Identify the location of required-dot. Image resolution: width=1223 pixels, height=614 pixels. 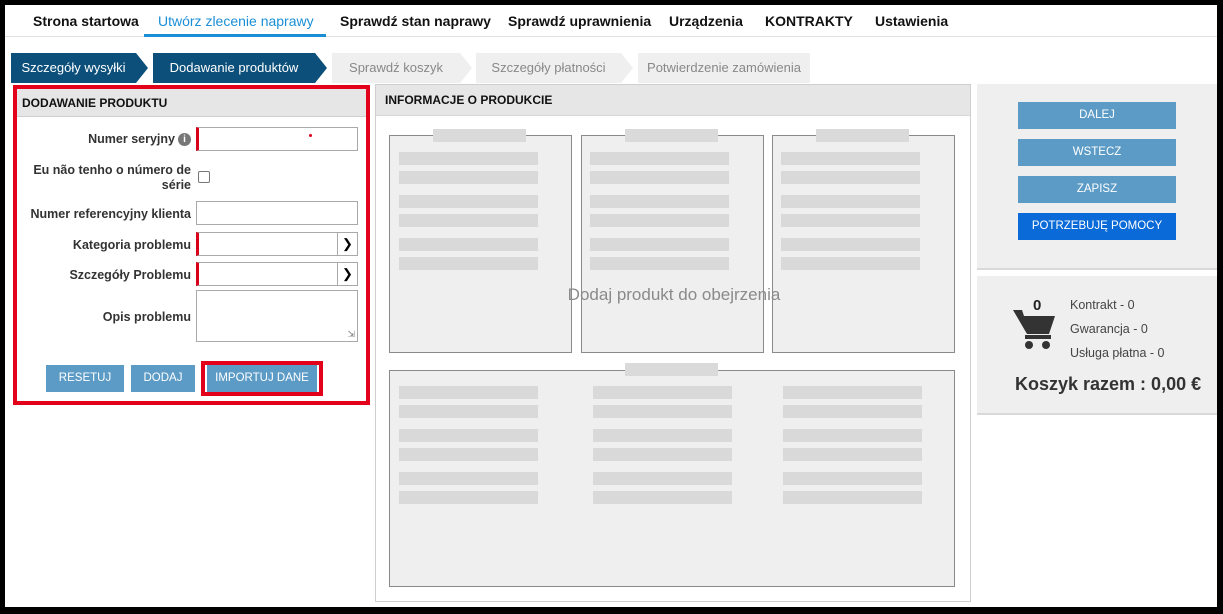
(310, 135).